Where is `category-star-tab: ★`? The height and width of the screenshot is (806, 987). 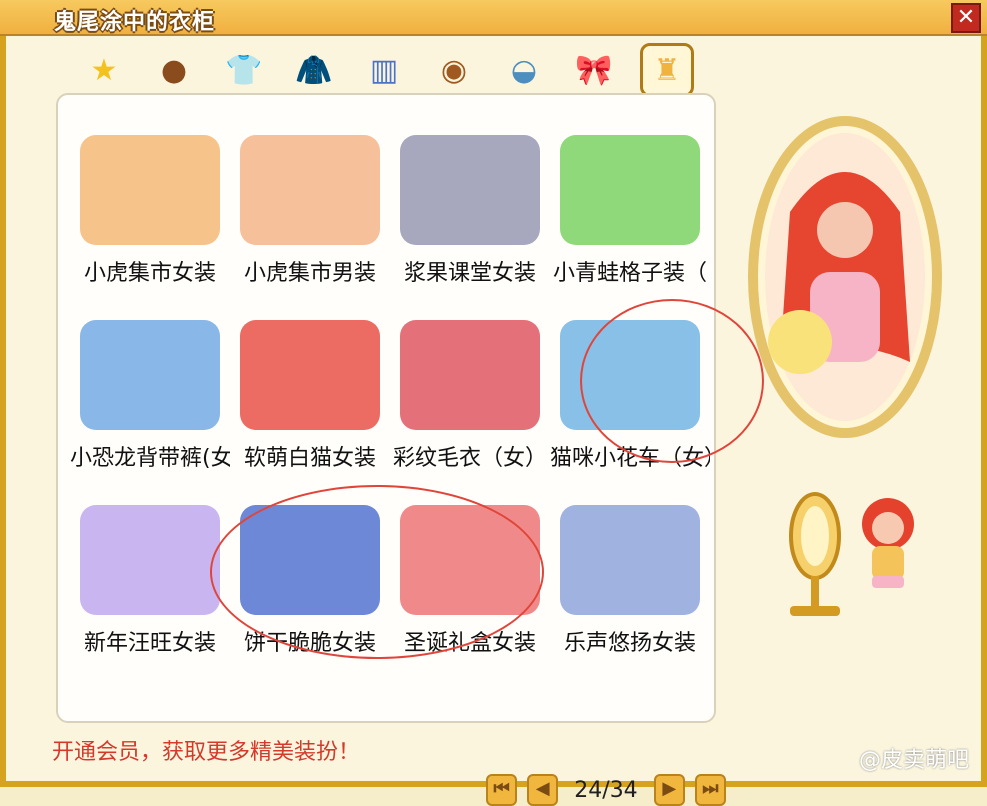
category-star-tab: ★ is located at coordinates (104, 70).